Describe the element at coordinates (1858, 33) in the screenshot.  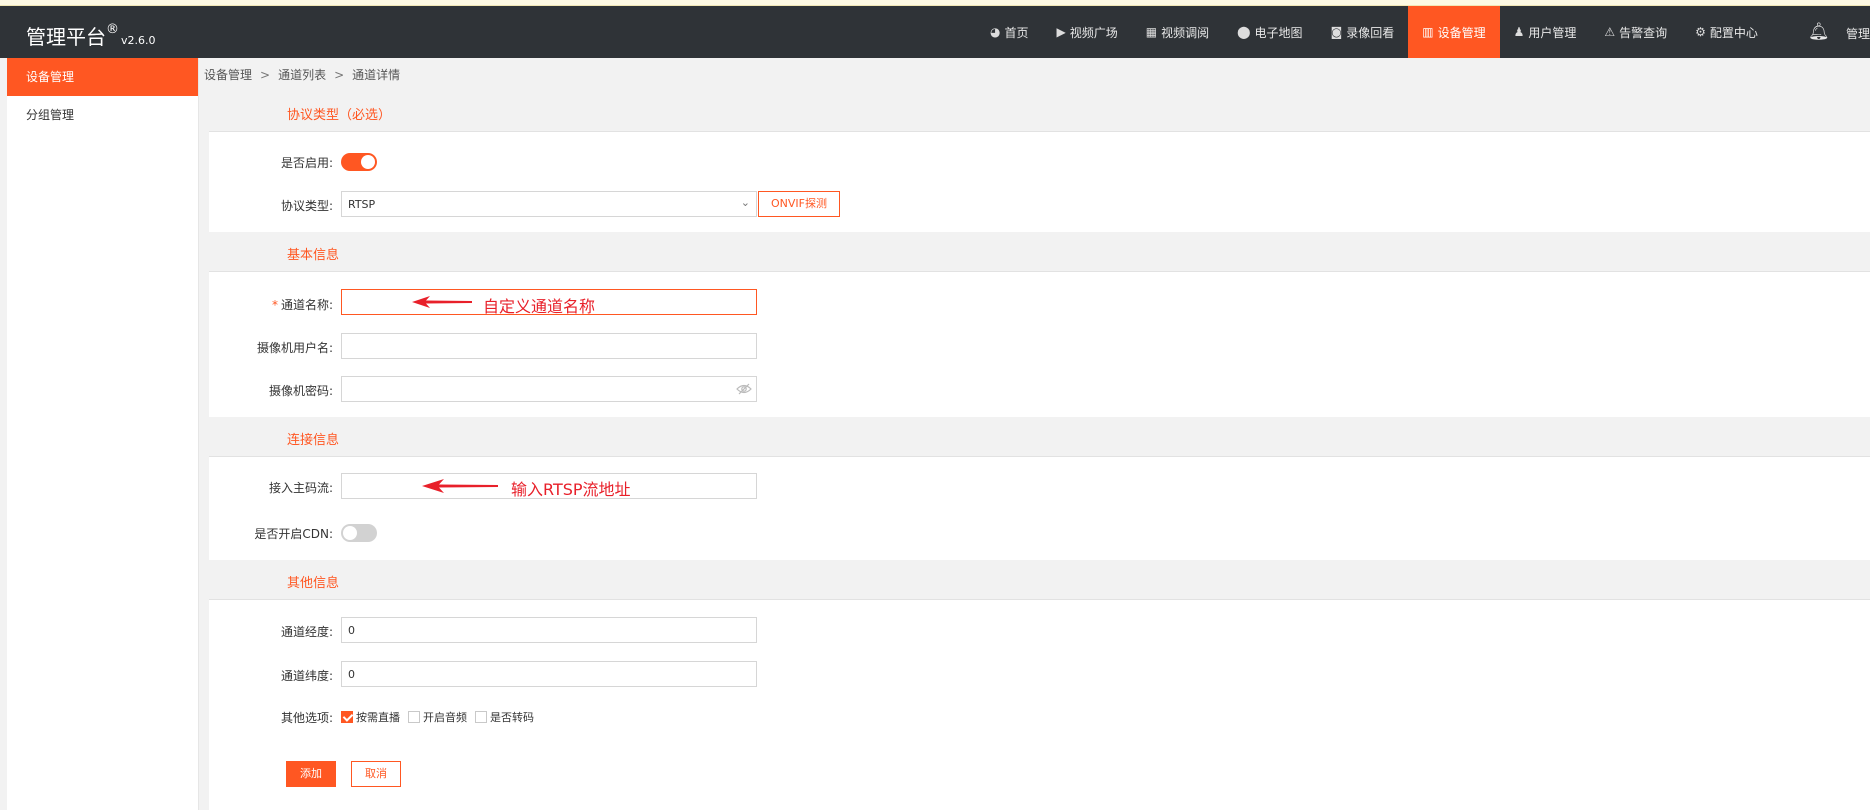
I see `user-menu: 管理` at that location.